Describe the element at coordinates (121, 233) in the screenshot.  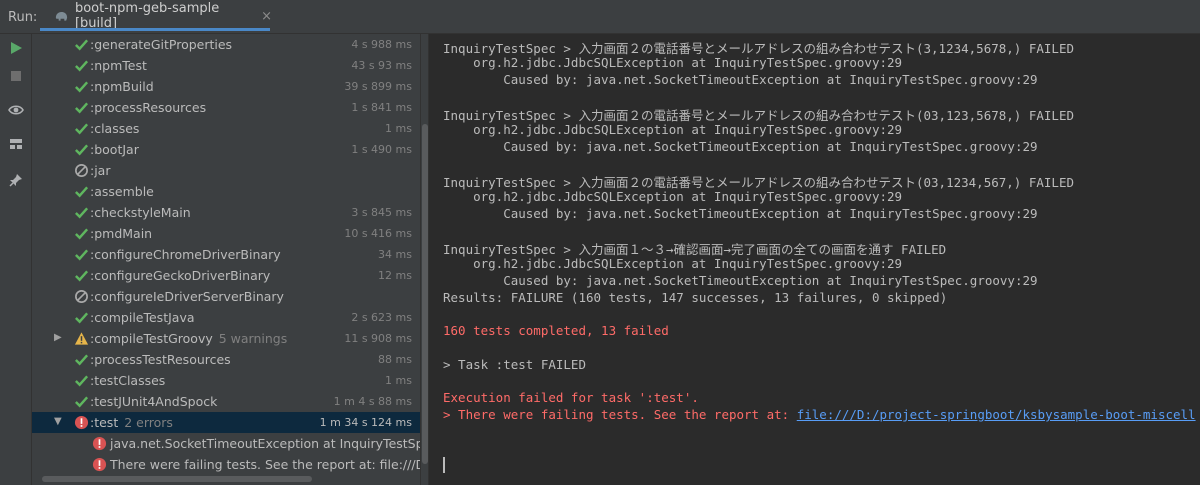
I see `tree-item-label: :pmdMain` at that location.